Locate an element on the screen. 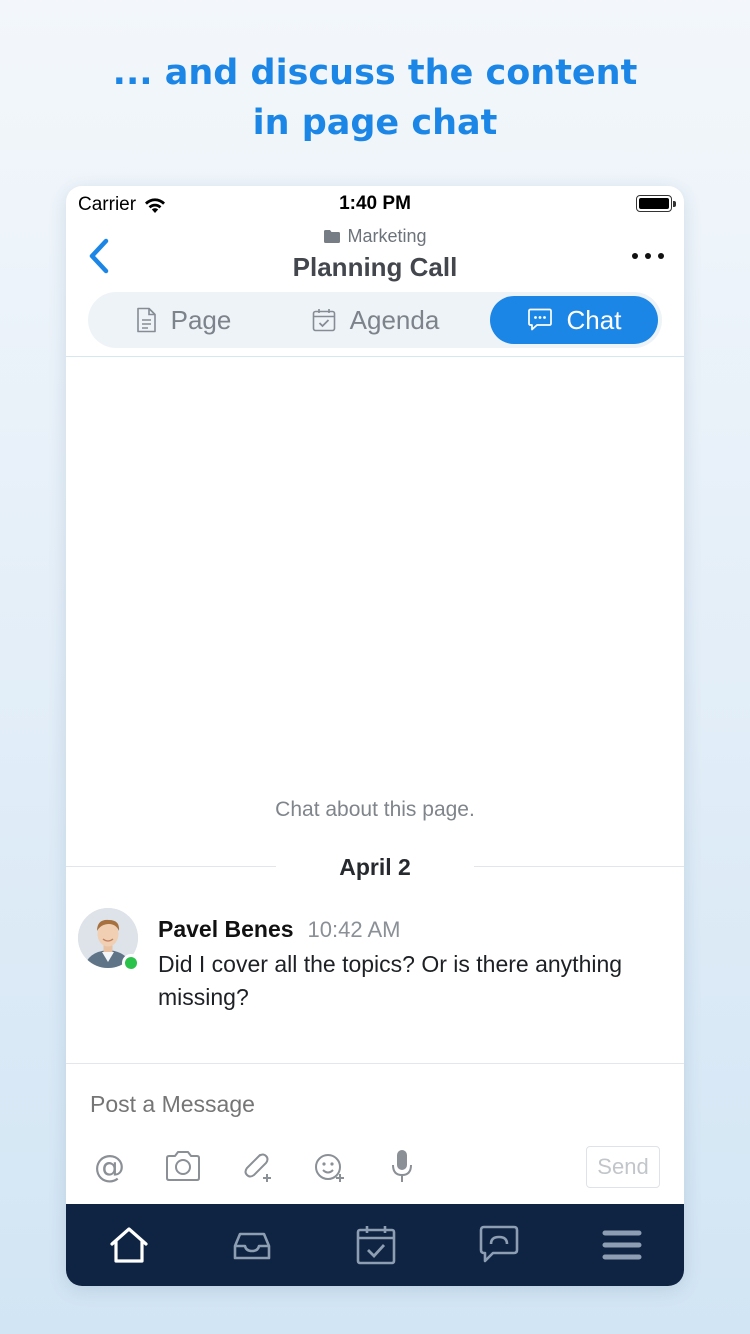 Image resolution: width=750 pixels, height=1334 pixels. view-switcher: Page Agenda Chat is located at coordinates (375, 320).